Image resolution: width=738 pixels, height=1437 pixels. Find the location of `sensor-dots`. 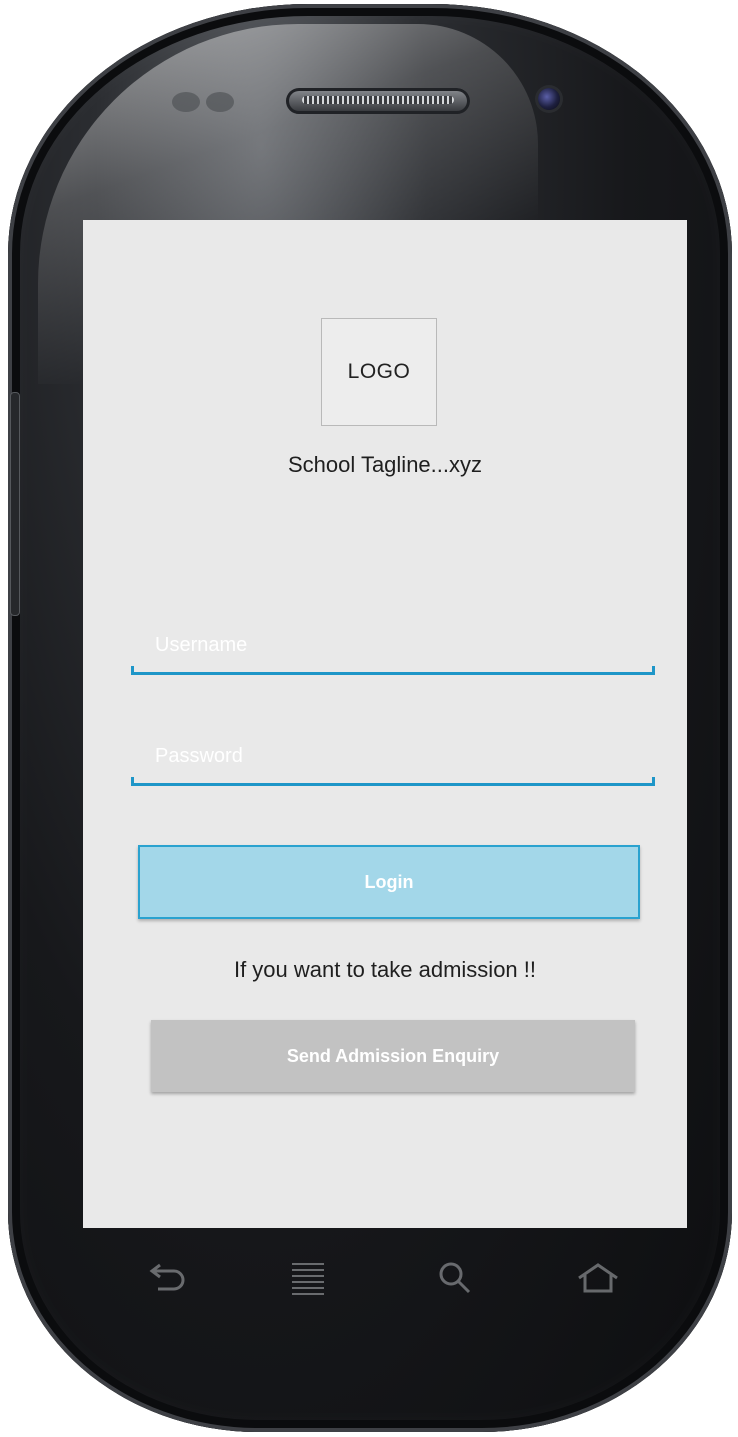

sensor-dots is located at coordinates (205, 102).